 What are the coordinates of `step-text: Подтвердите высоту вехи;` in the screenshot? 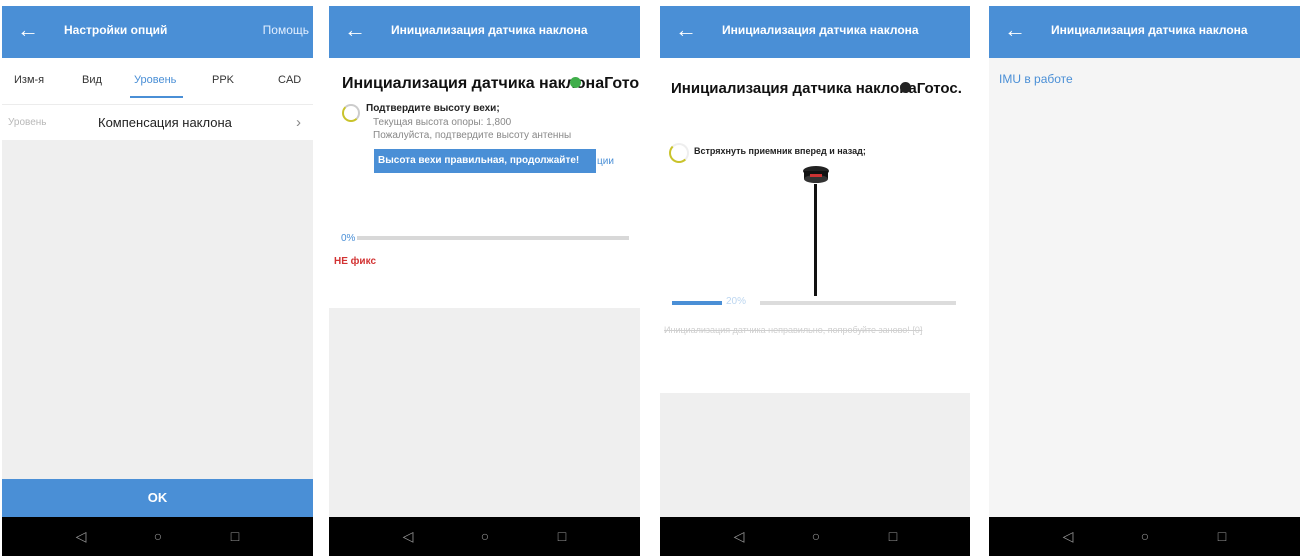 It's located at (433, 108).